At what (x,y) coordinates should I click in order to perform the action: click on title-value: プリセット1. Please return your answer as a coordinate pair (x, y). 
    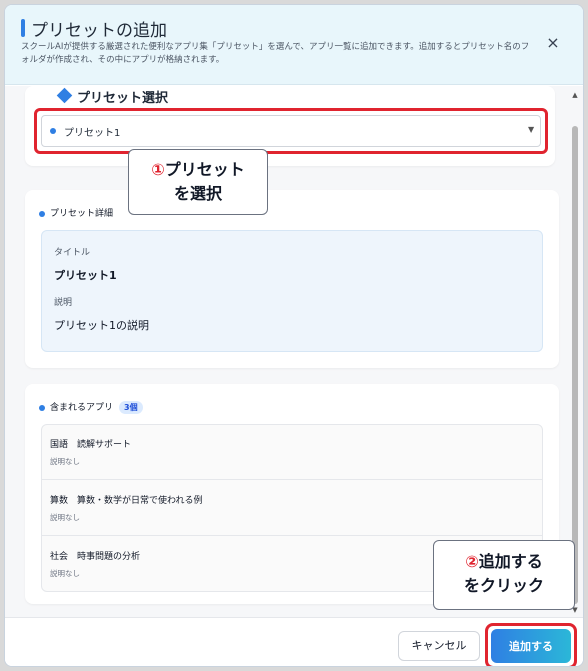
    Looking at the image, I should click on (85, 275).